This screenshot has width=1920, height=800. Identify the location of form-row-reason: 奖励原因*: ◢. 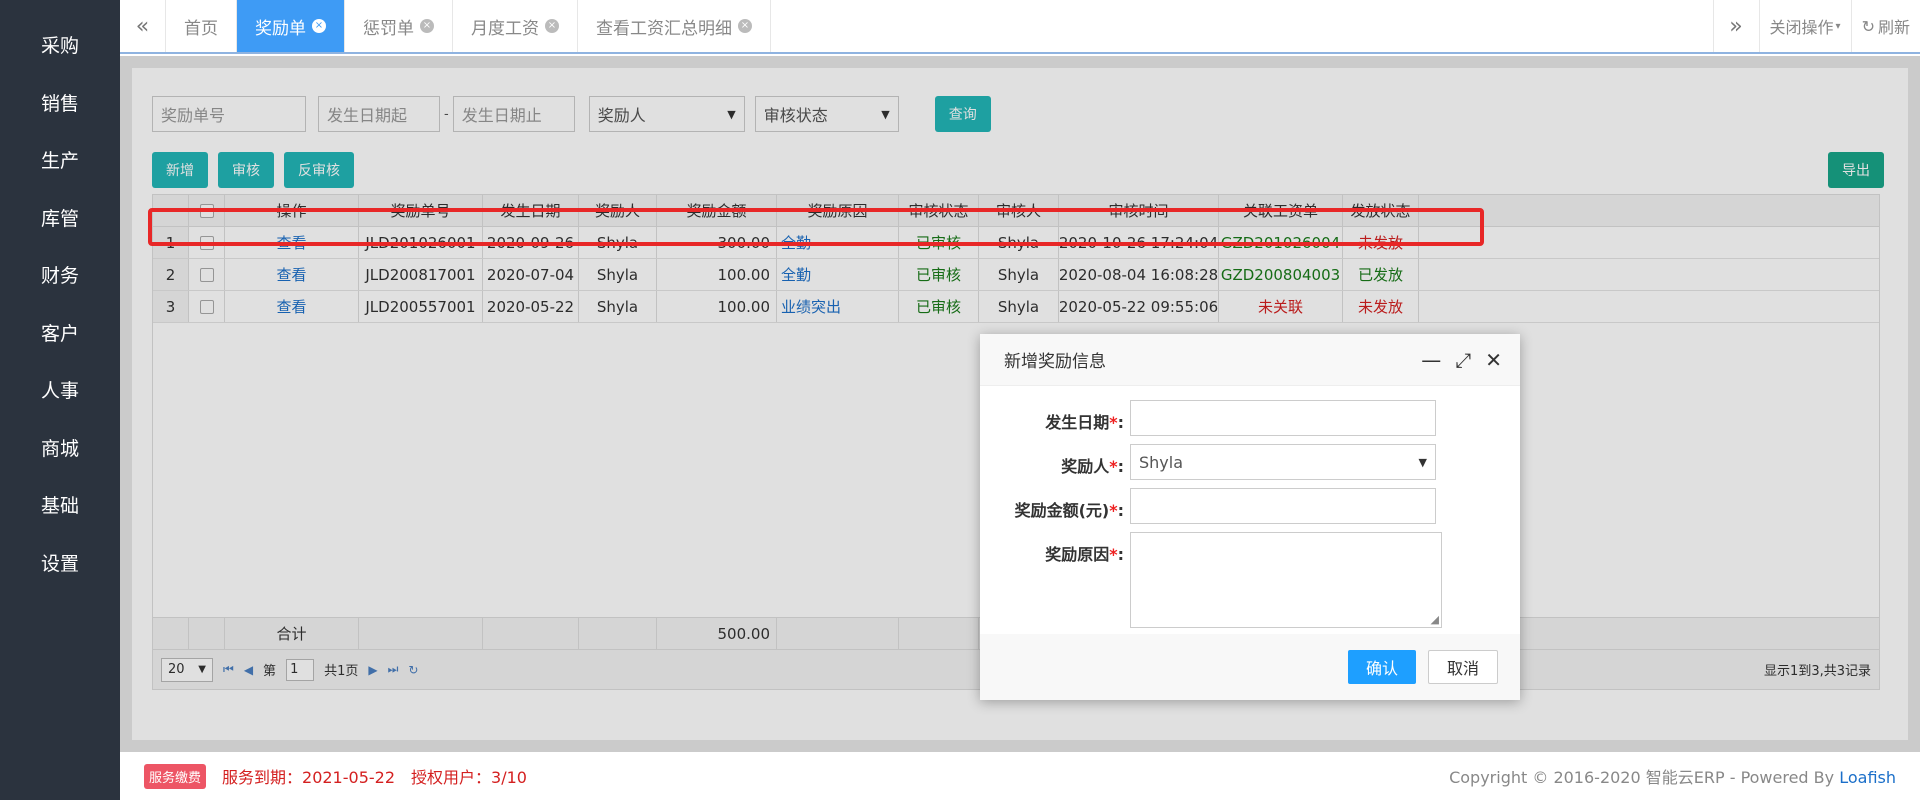
(1250, 580).